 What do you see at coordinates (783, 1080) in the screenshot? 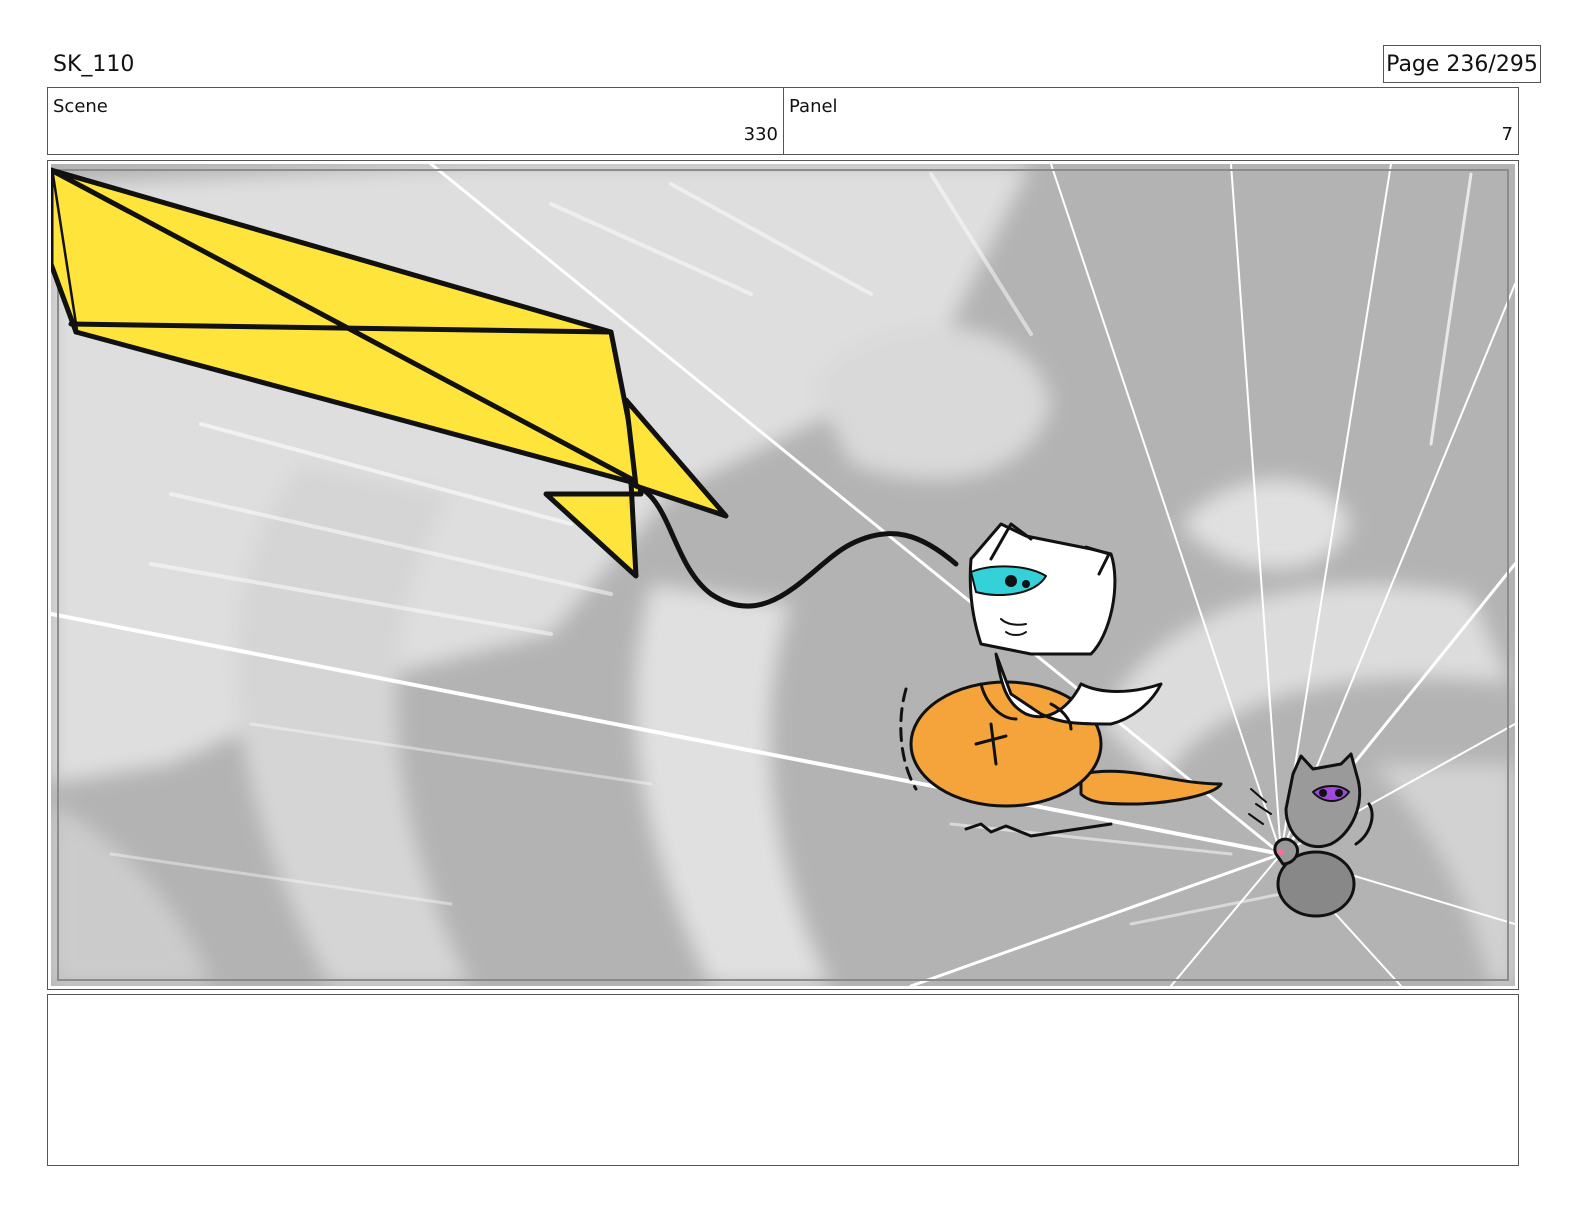
I see `notes-box` at bounding box center [783, 1080].